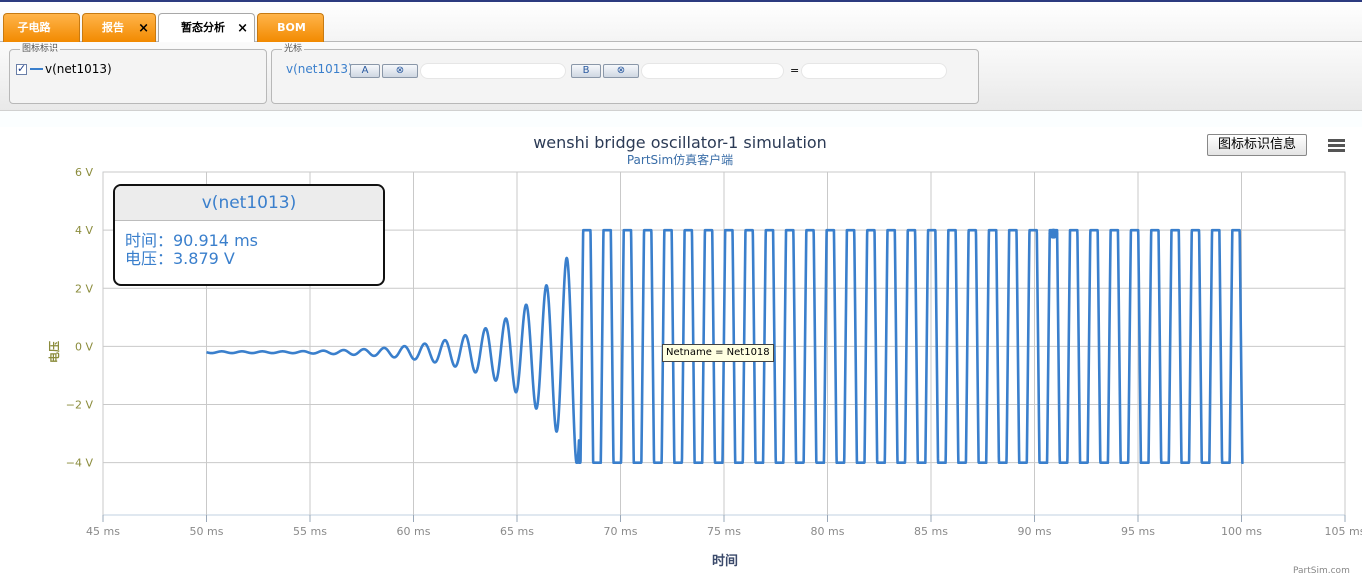 The height and width of the screenshot is (577, 1362). Describe the element at coordinates (84, 230) in the screenshot. I see `y-tick-label: 4 V` at that location.